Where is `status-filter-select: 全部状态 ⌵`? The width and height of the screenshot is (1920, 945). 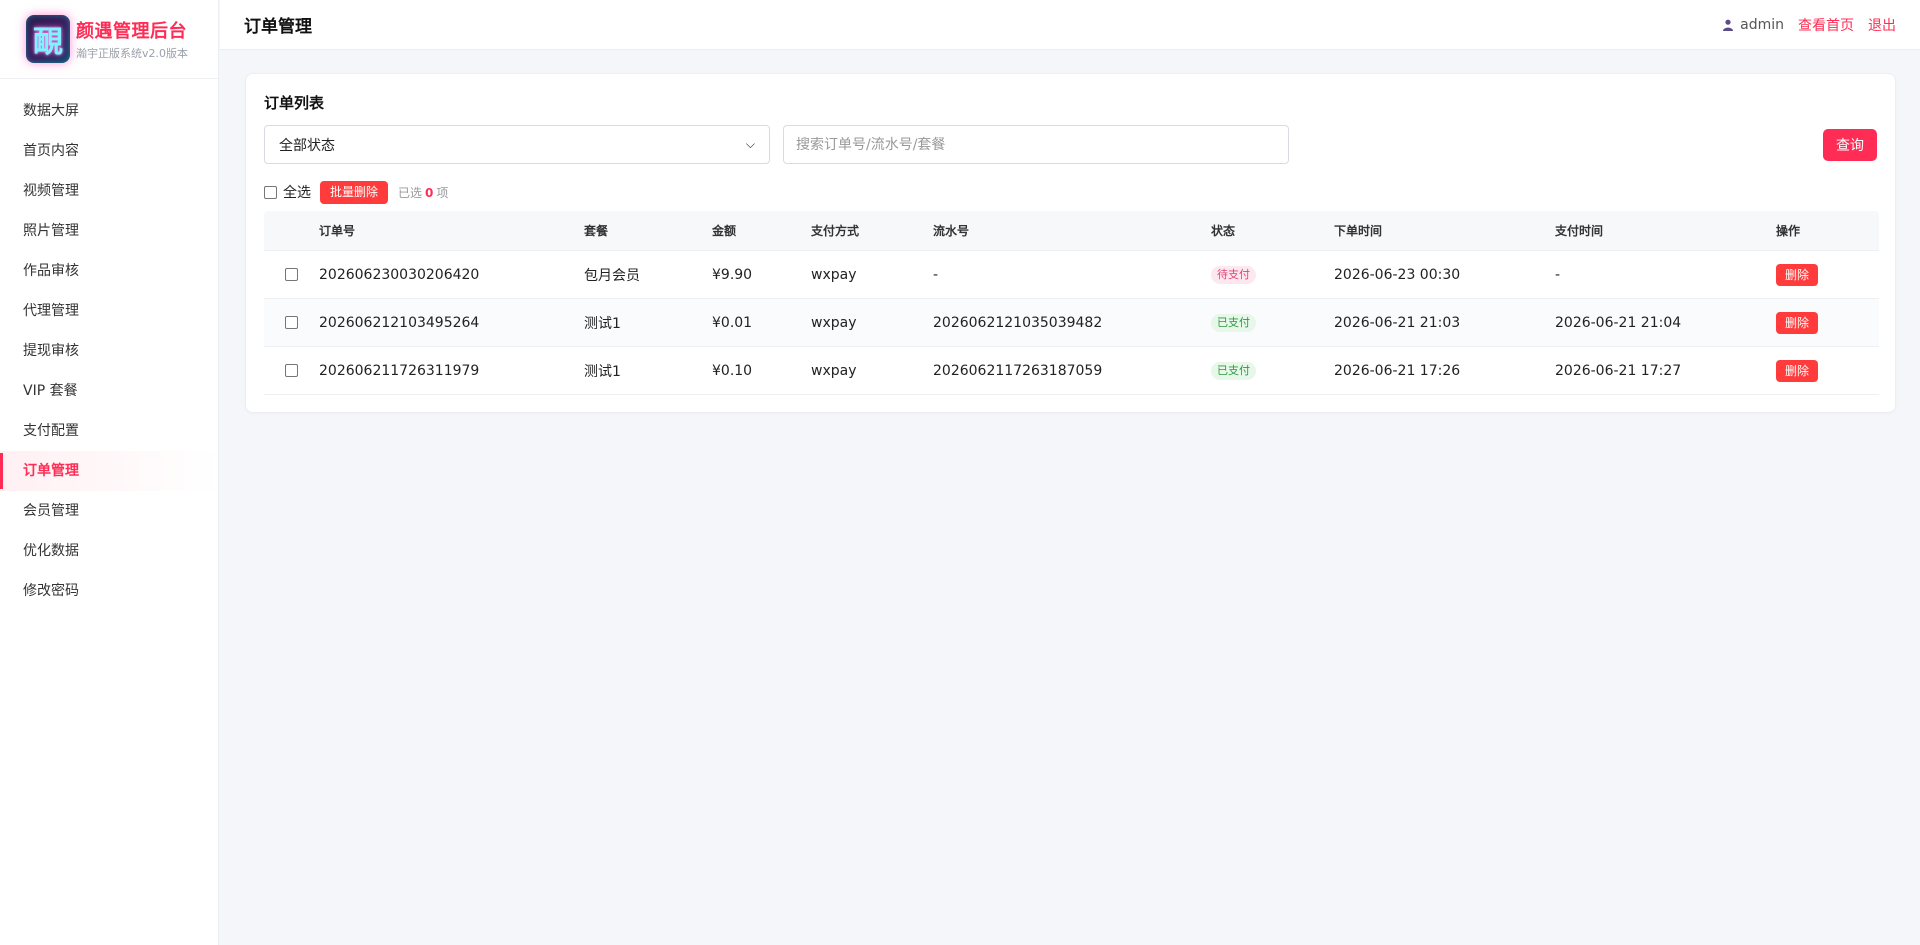
status-filter-select: 全部状态 ⌵ is located at coordinates (517, 144).